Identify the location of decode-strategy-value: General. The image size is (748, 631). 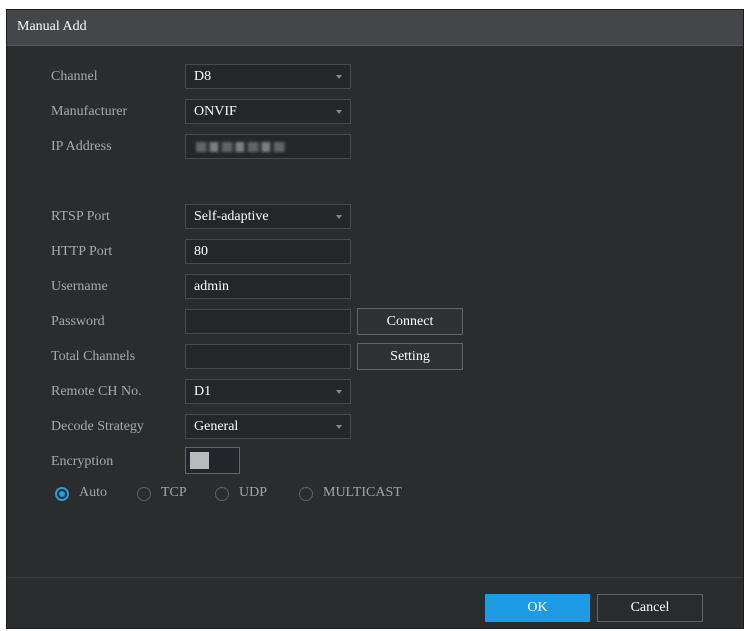
(216, 426).